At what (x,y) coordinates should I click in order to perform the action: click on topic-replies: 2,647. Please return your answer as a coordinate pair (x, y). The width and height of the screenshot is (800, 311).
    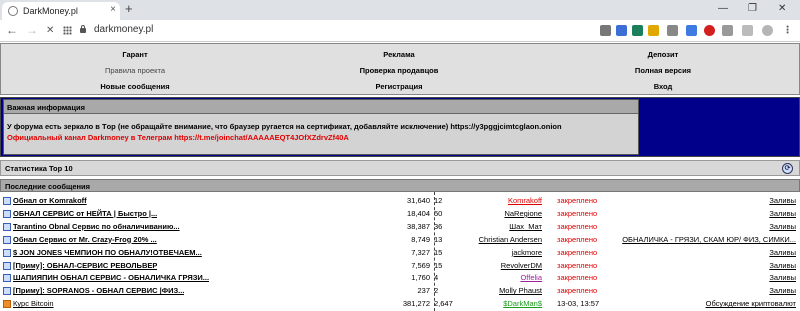
    Looking at the image, I should click on (443, 304).